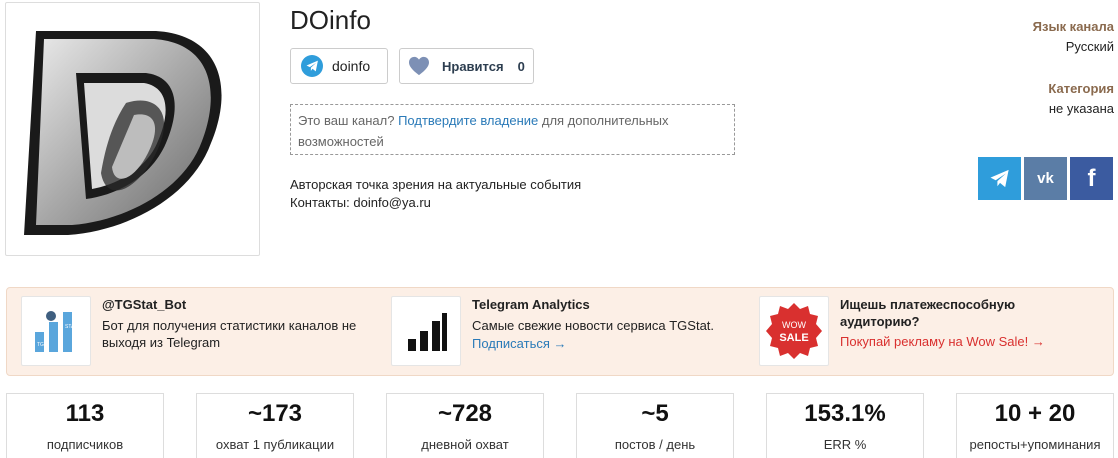 The height and width of the screenshot is (458, 1118). Describe the element at coordinates (607, 343) in the screenshot. I see `subscribe-link: Подписаться →` at that location.